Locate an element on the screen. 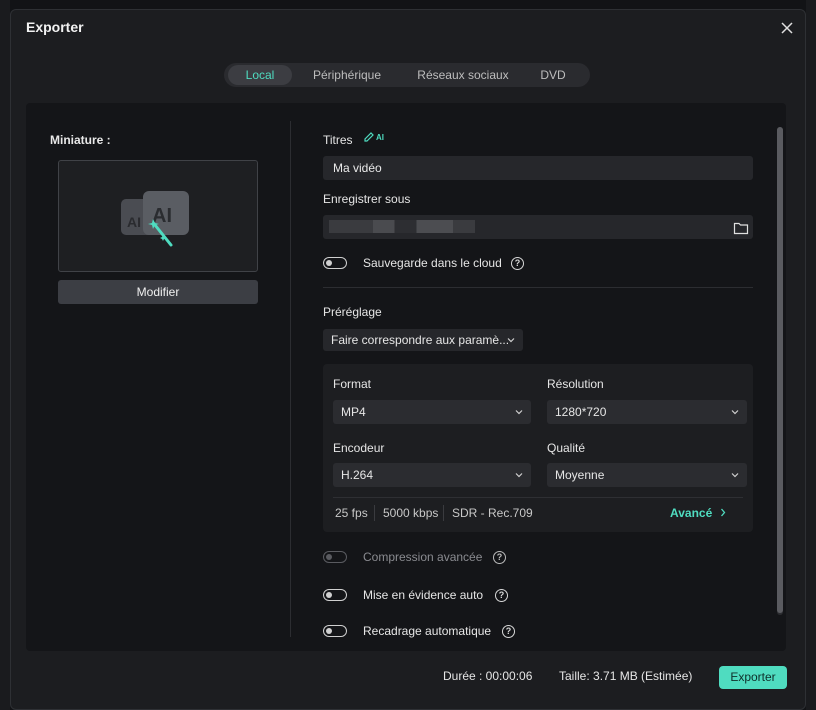 The image size is (816, 710). auto-highlight-label: Mise en évidence auto is located at coordinates (423, 595).